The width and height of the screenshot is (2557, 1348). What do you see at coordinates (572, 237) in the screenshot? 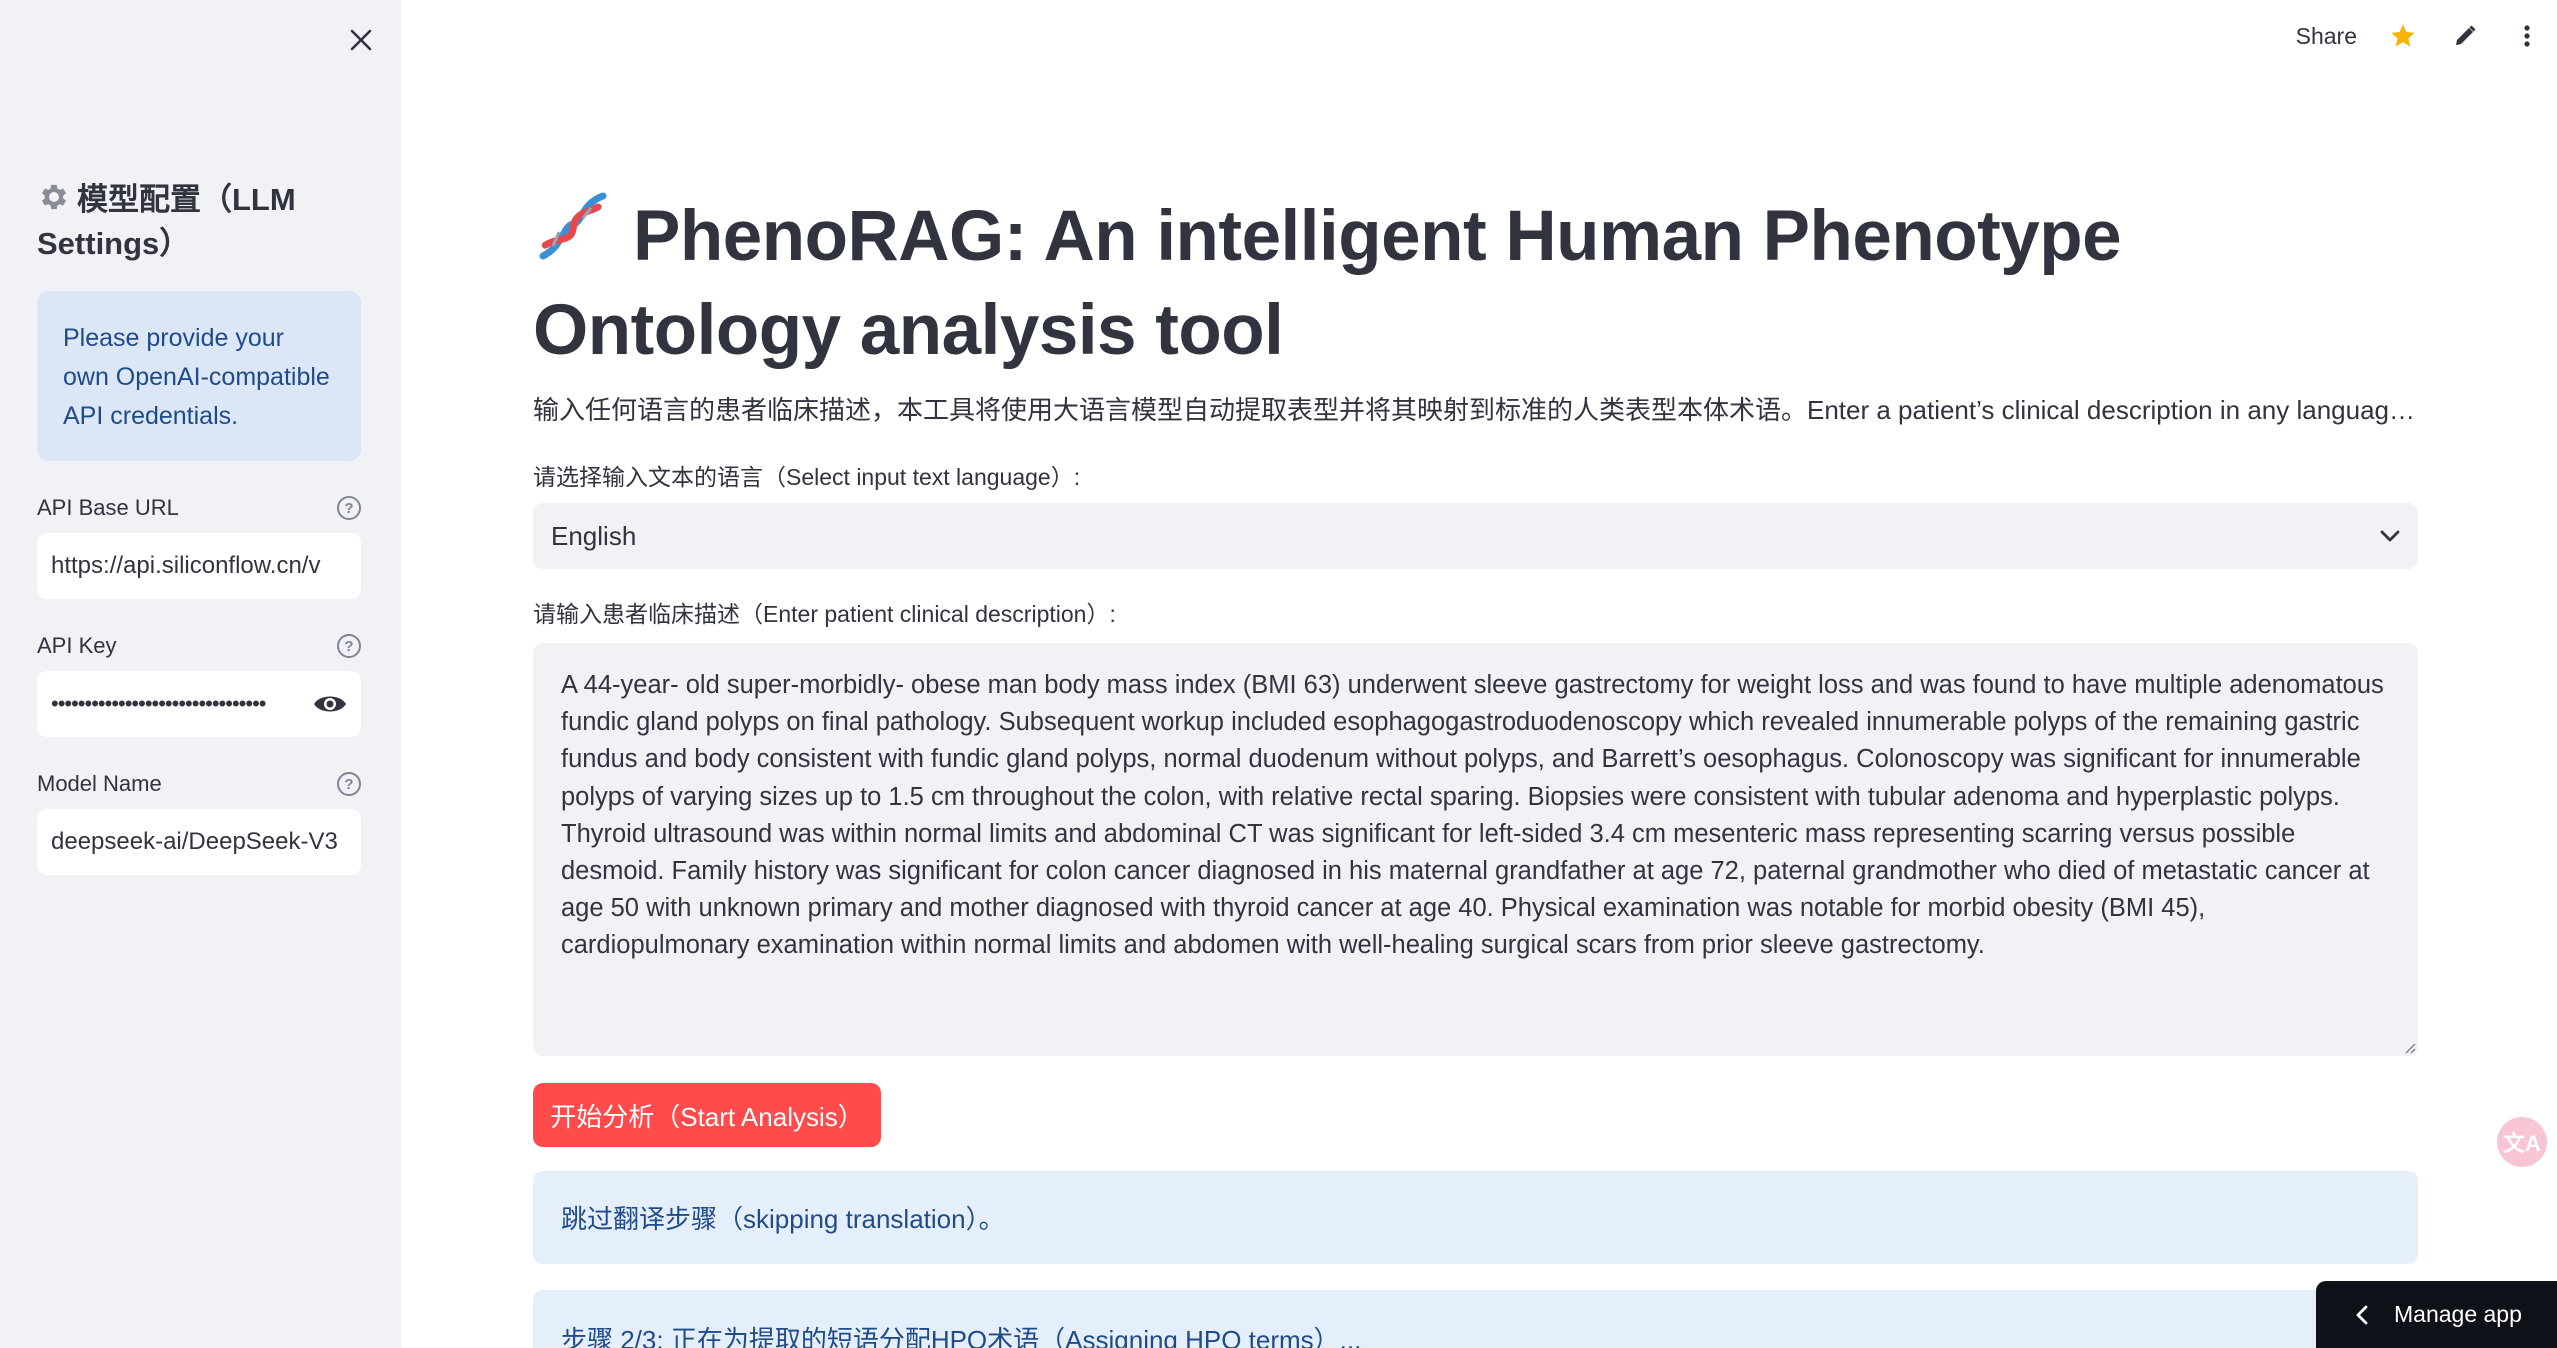
I see `dna-icon` at bounding box center [572, 237].